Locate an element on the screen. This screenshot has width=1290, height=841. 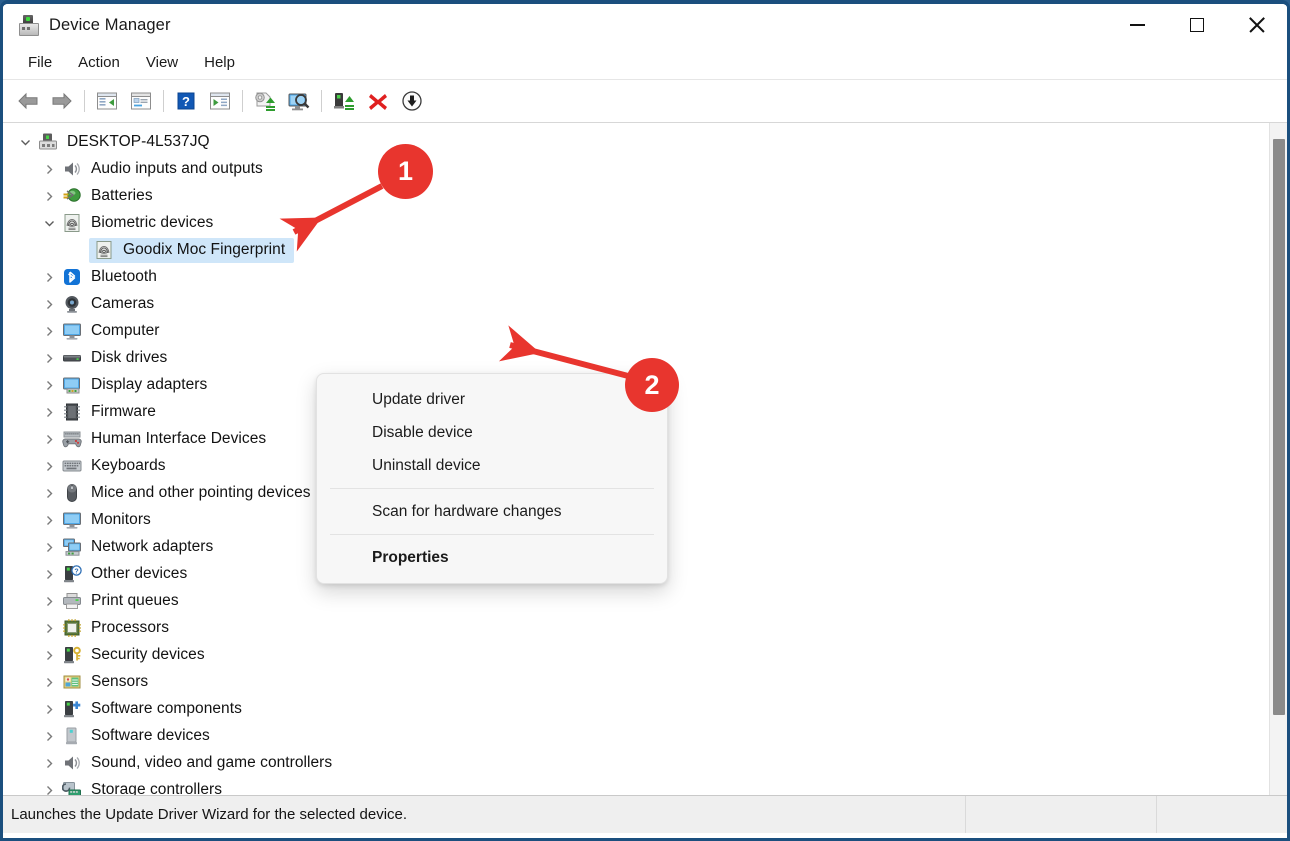
show-hide-console-tree-button is located at coordinates (107, 101).